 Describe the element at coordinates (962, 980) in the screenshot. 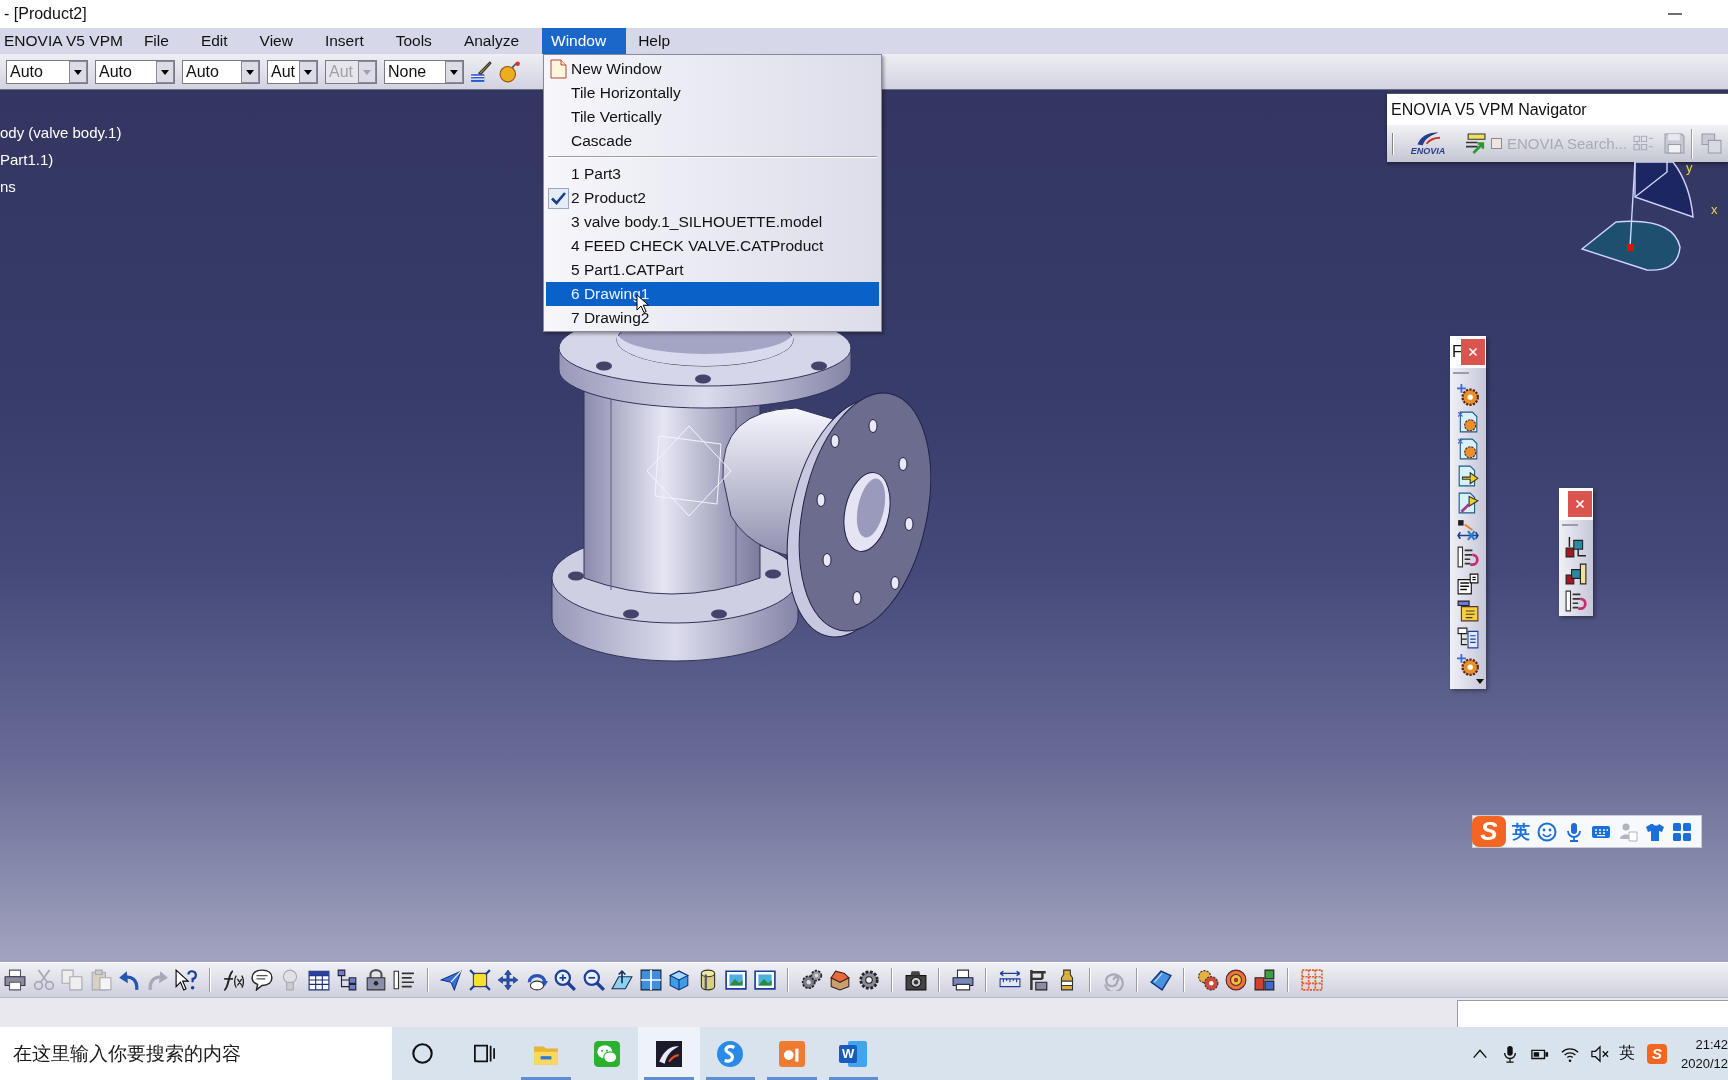

I see `document-stack-icon` at that location.